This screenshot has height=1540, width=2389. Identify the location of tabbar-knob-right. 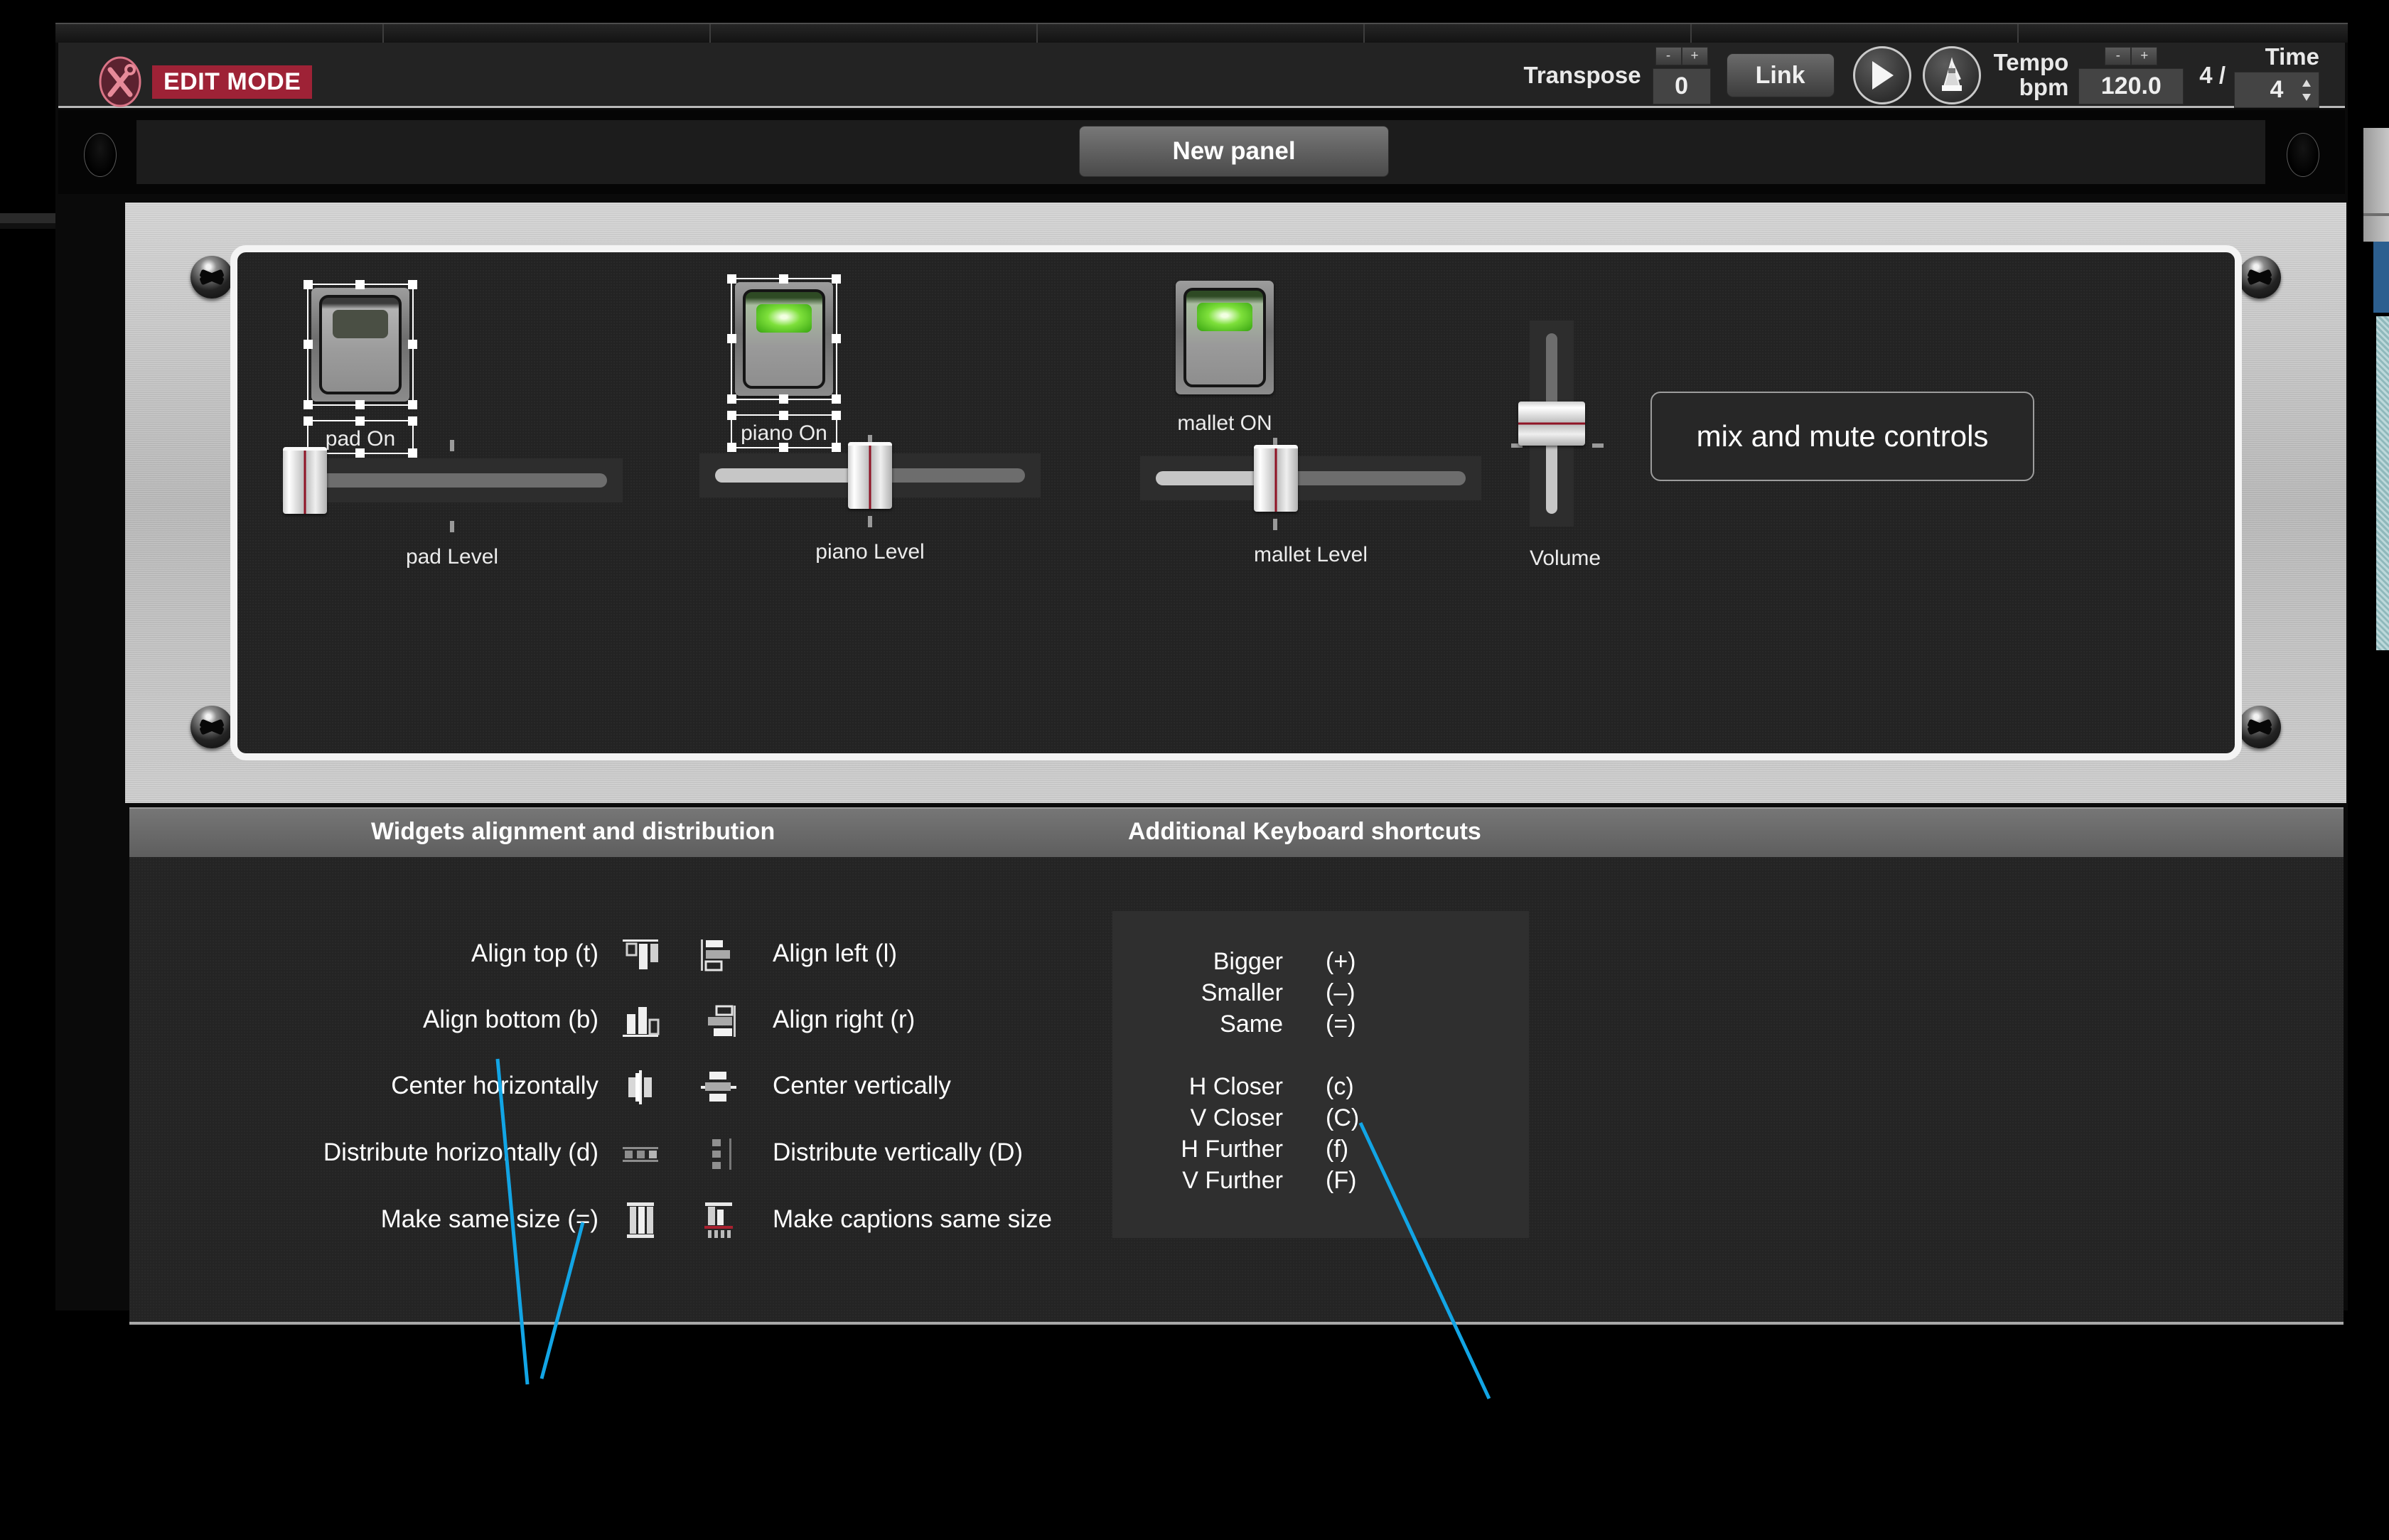
(2303, 155).